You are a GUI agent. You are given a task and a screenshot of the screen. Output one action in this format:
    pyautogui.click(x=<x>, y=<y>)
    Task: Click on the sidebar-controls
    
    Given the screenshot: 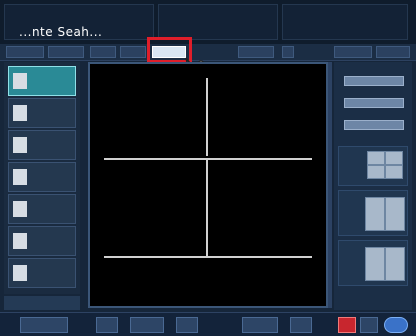 What is the action you would take?
    pyautogui.click(x=42, y=303)
    